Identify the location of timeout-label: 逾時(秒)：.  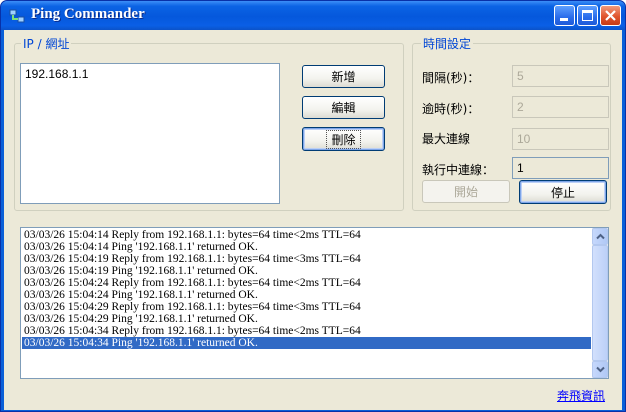
(451, 109).